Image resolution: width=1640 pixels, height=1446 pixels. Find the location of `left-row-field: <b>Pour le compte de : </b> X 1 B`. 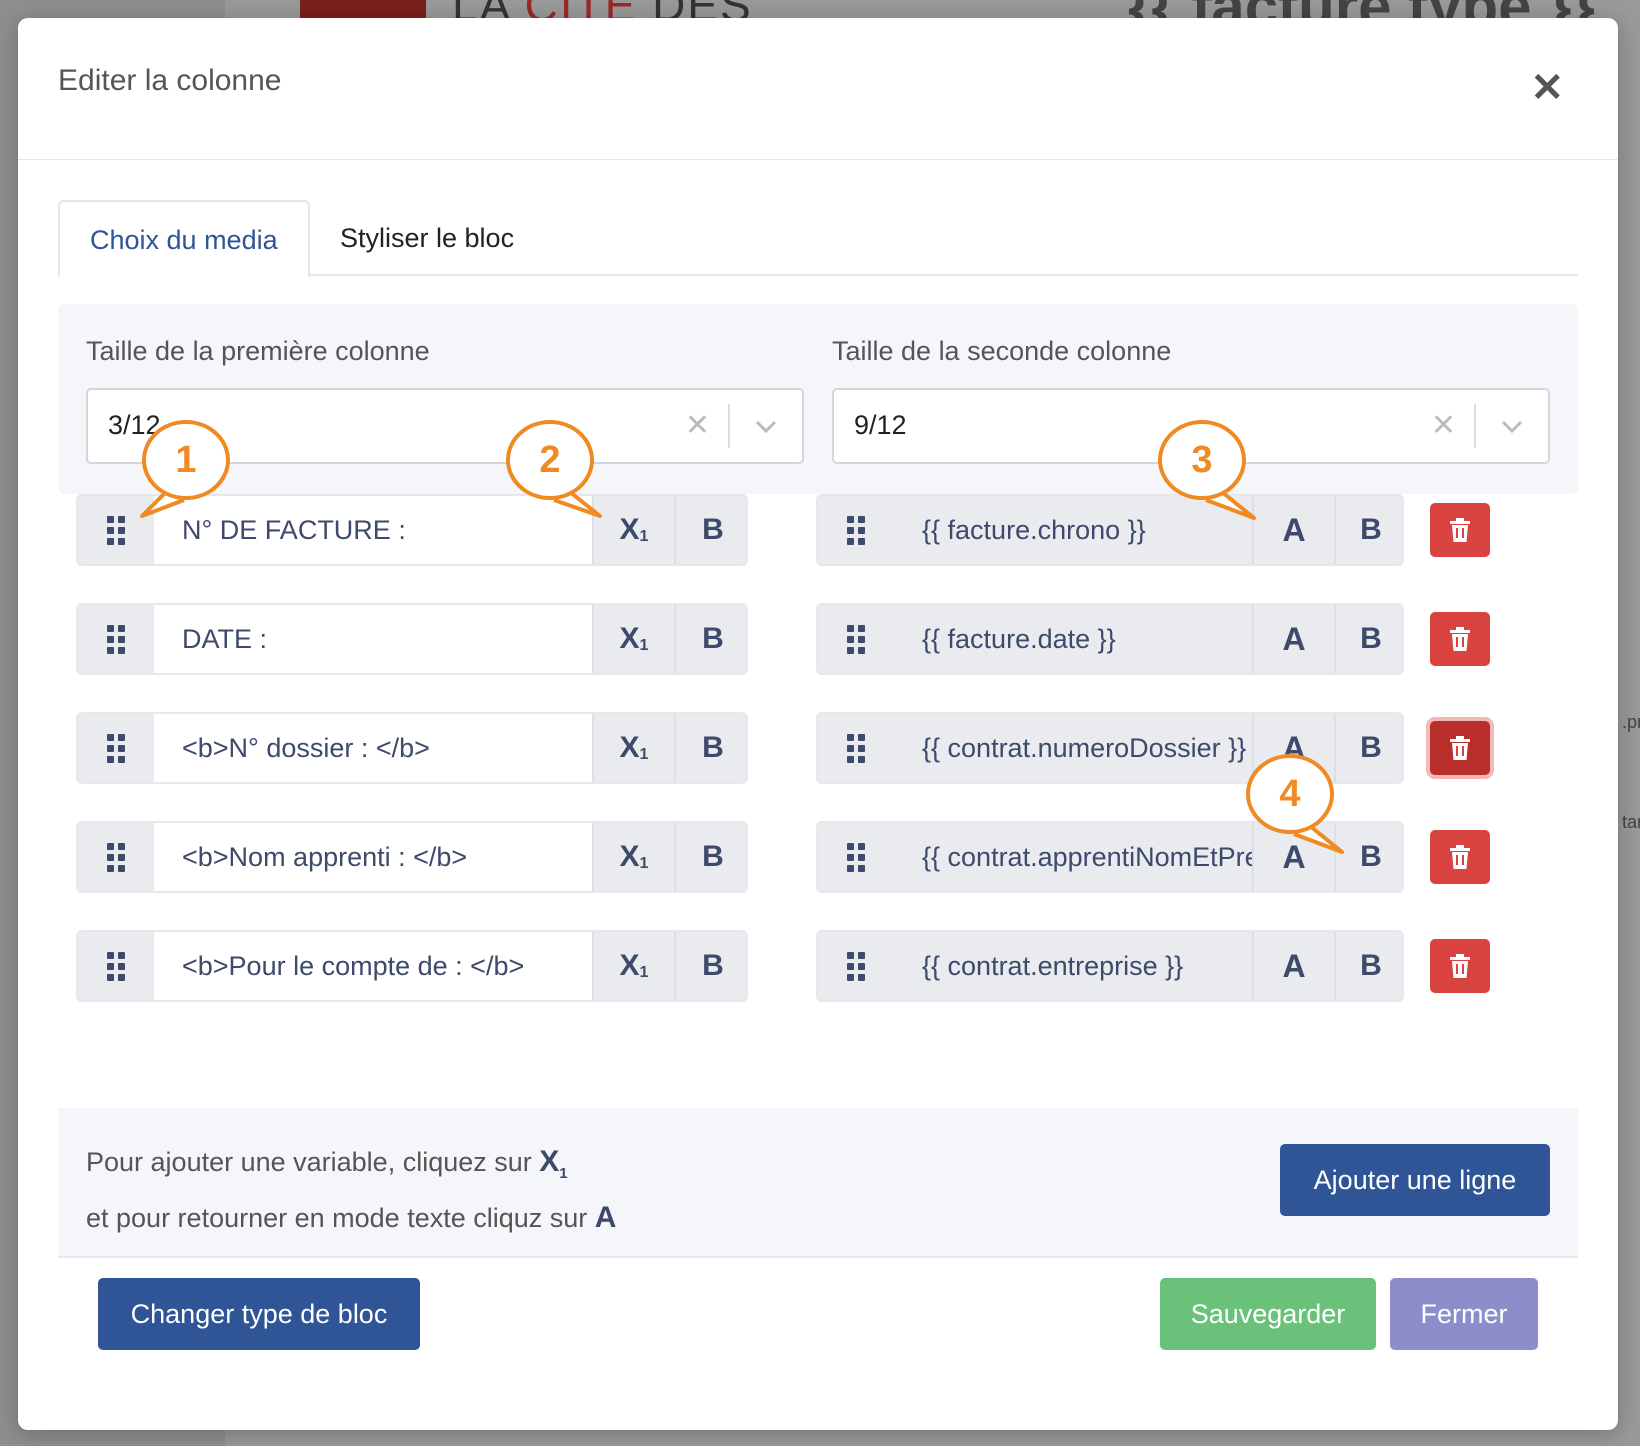

left-row-field: <b>Pour le compte de : </b> X 1 B is located at coordinates (412, 966).